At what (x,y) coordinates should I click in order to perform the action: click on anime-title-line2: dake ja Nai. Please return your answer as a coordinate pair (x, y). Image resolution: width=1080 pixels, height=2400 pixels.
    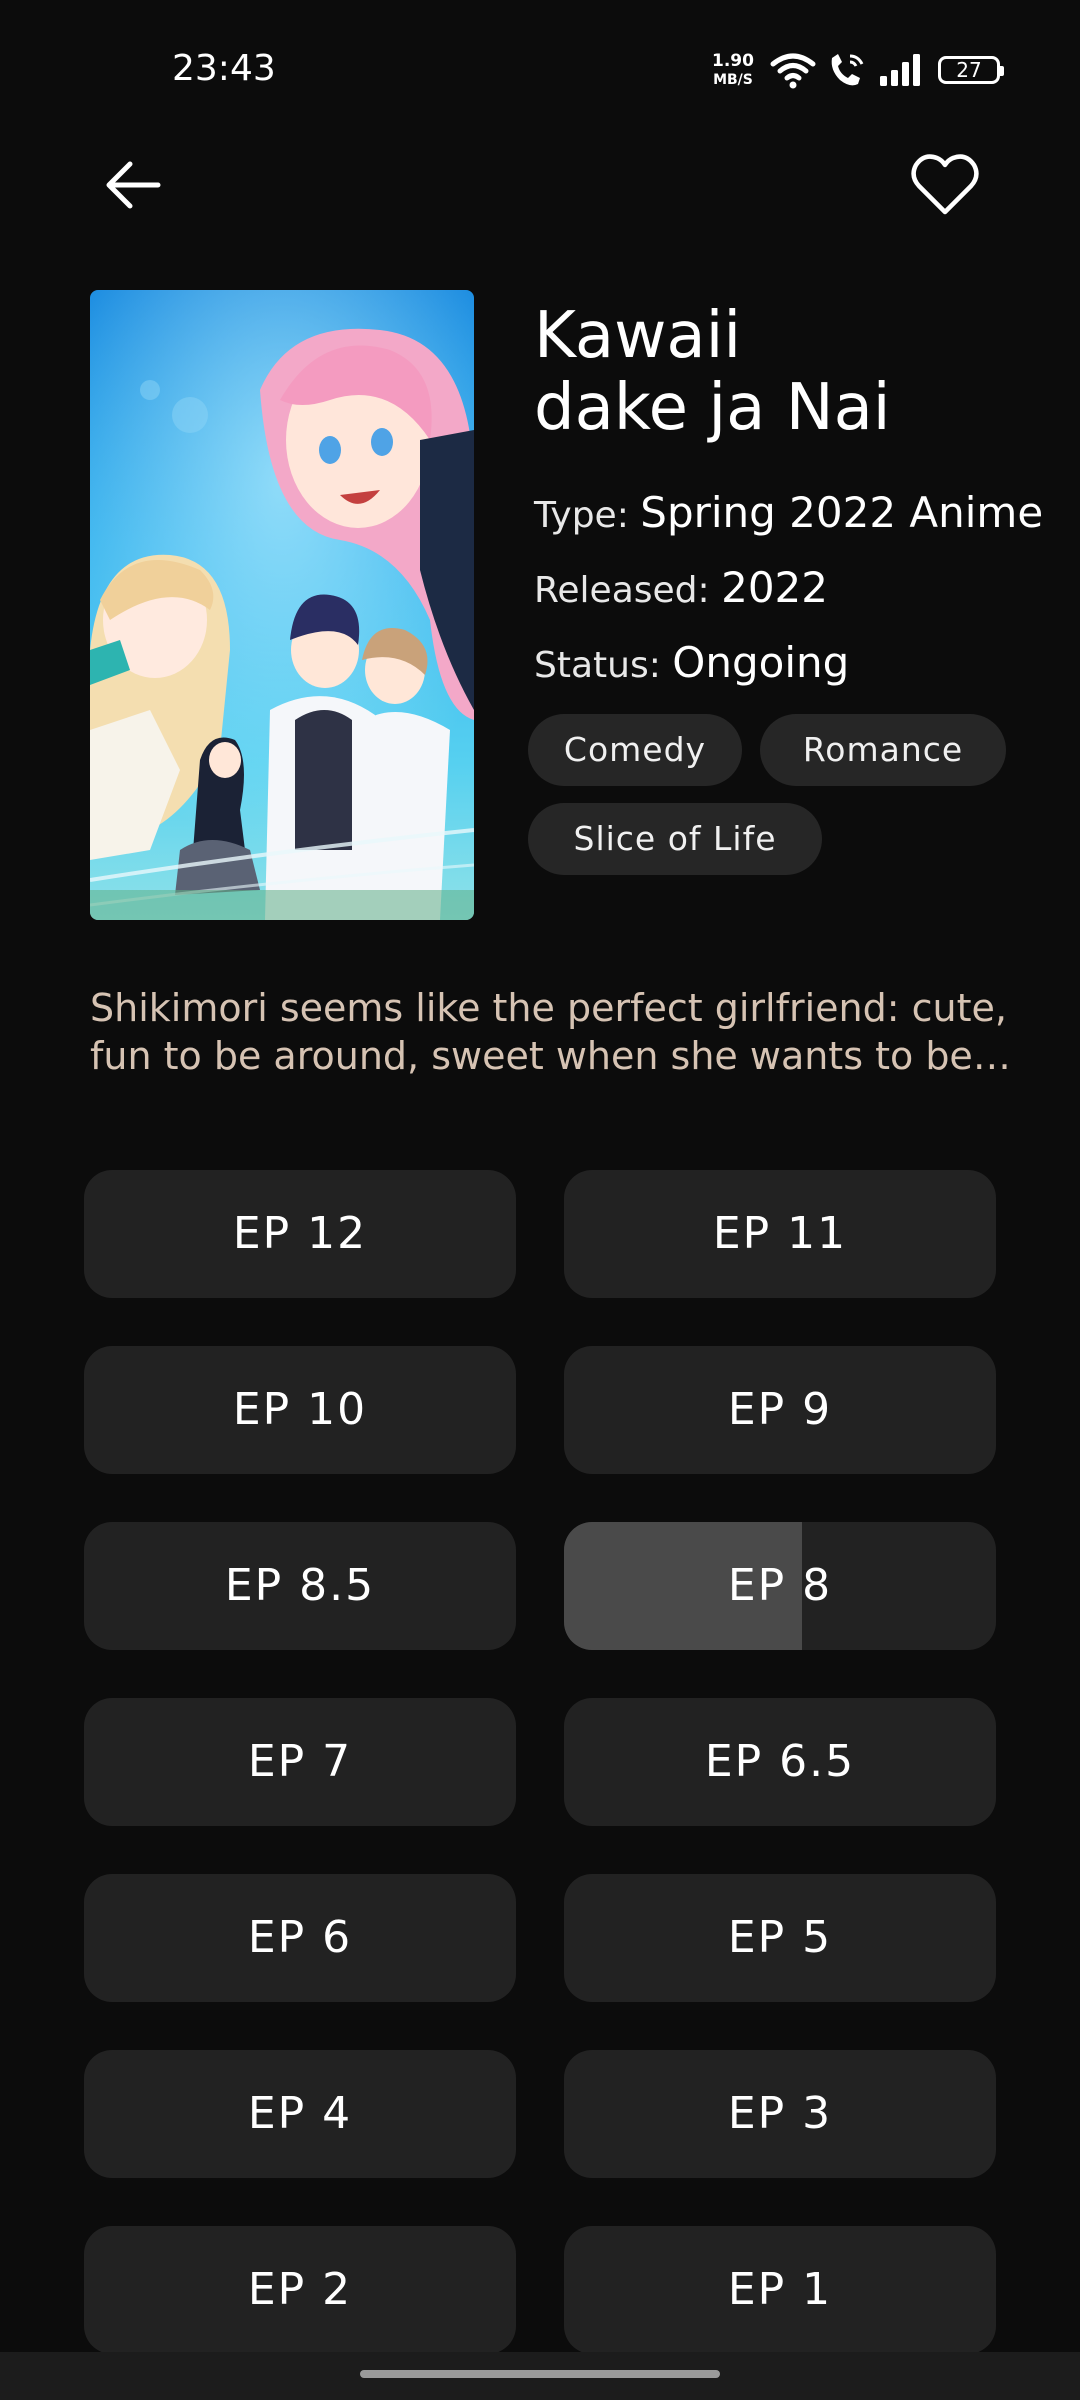
    Looking at the image, I should click on (712, 408).